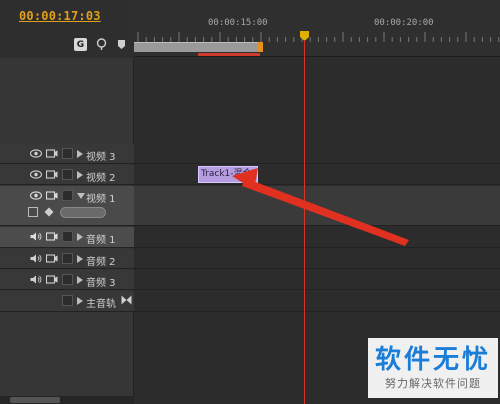  Describe the element at coordinates (250, 280) in the screenshot. I see `track-row-audio-3: 音频 3` at that location.